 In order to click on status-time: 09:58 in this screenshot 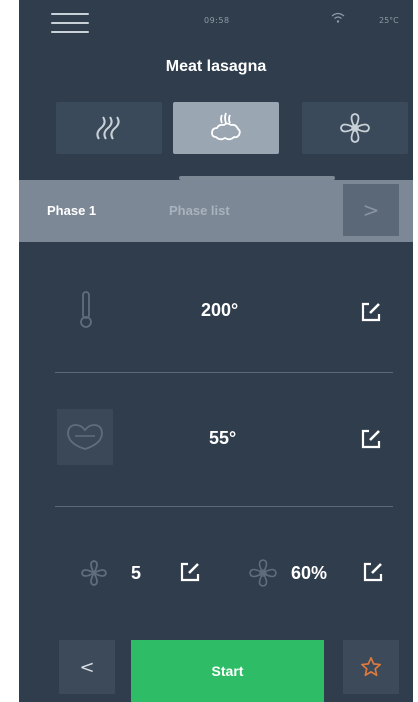, I will do `click(217, 20)`.